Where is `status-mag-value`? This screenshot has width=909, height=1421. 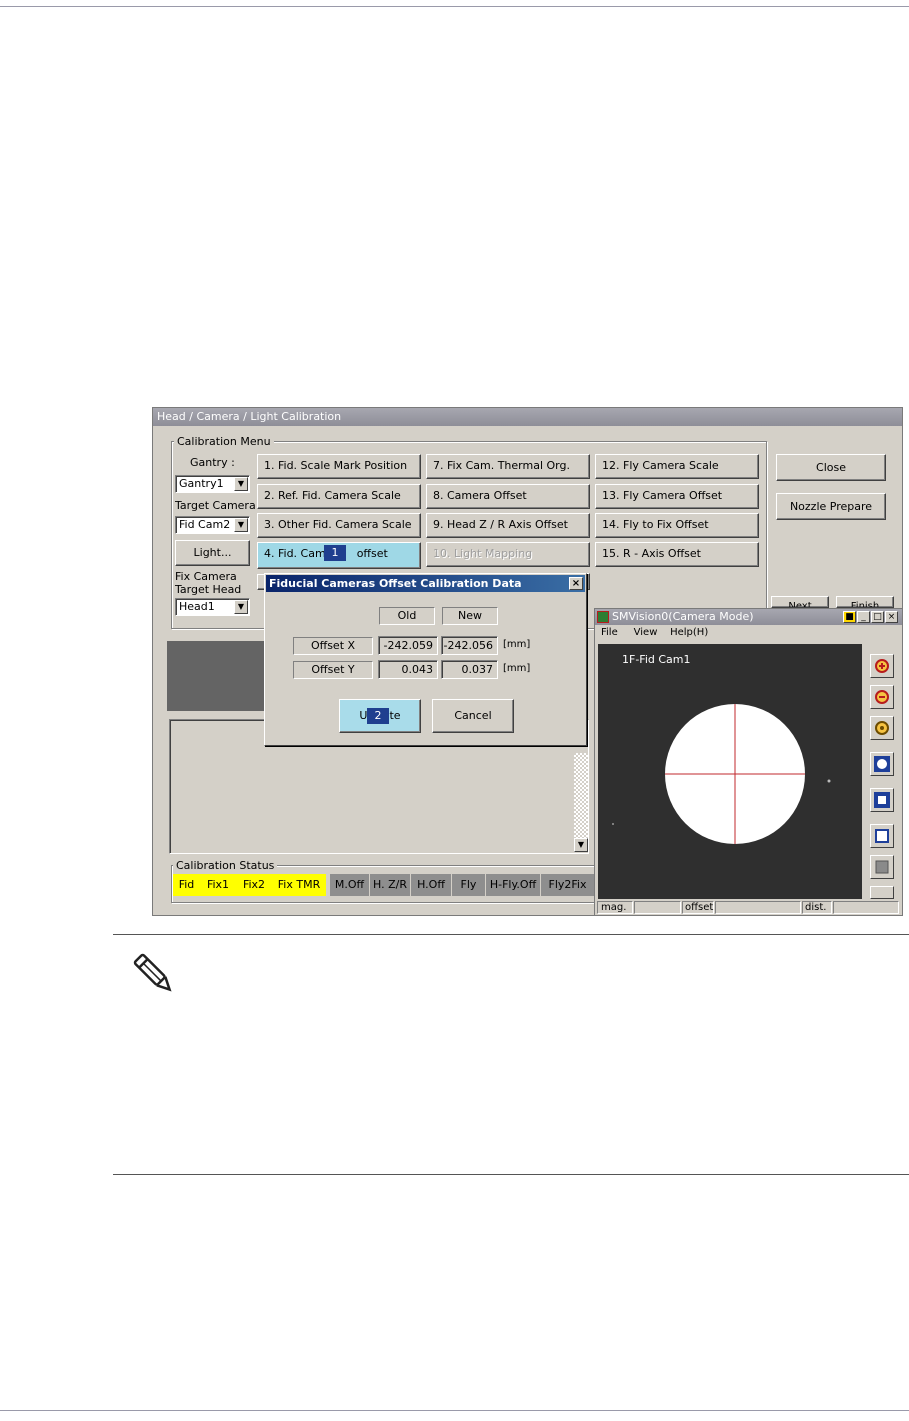 status-mag-value is located at coordinates (657, 907).